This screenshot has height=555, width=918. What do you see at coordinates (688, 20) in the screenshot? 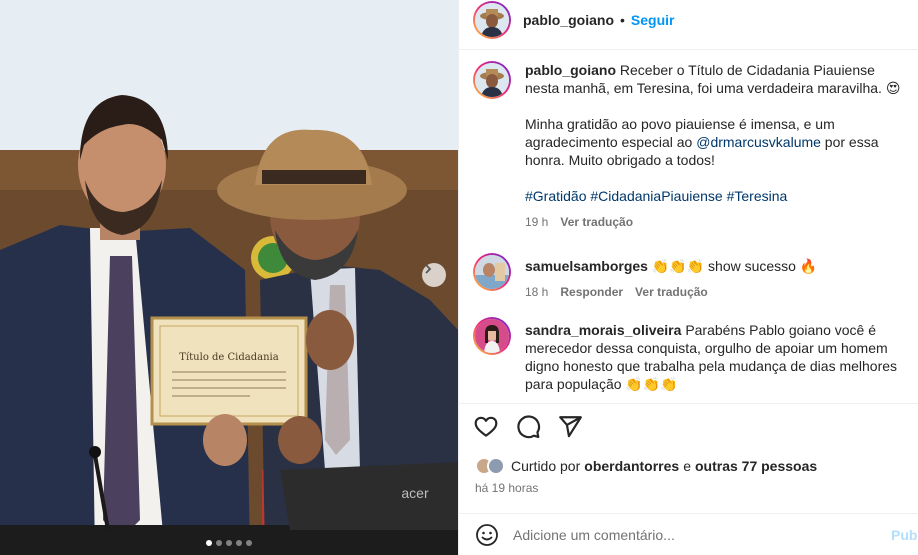
I see `post-header: pablo_goiano • Seguir` at bounding box center [688, 20].